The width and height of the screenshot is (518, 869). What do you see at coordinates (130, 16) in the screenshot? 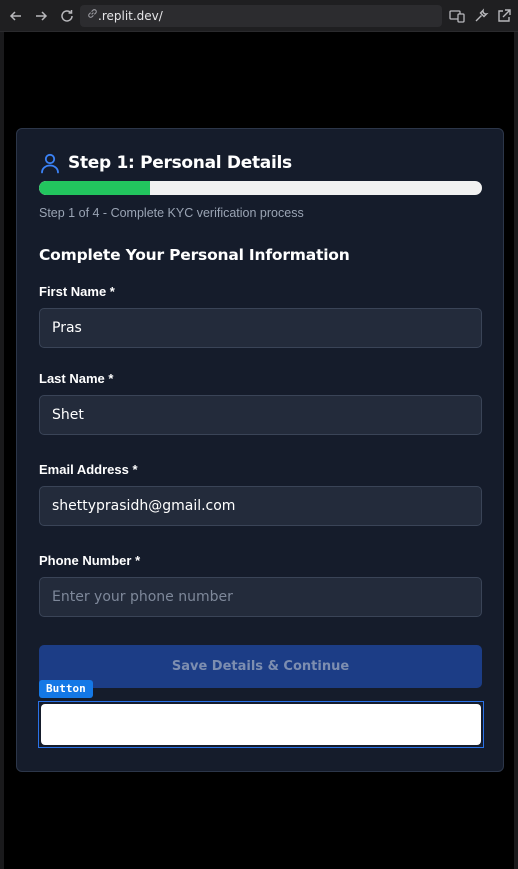
I see `url-text: .replit.dev/` at bounding box center [130, 16].